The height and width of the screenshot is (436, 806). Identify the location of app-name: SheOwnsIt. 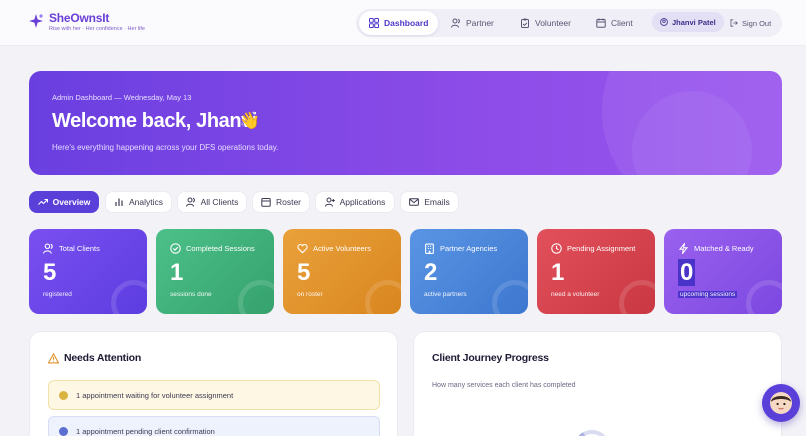
(79, 18).